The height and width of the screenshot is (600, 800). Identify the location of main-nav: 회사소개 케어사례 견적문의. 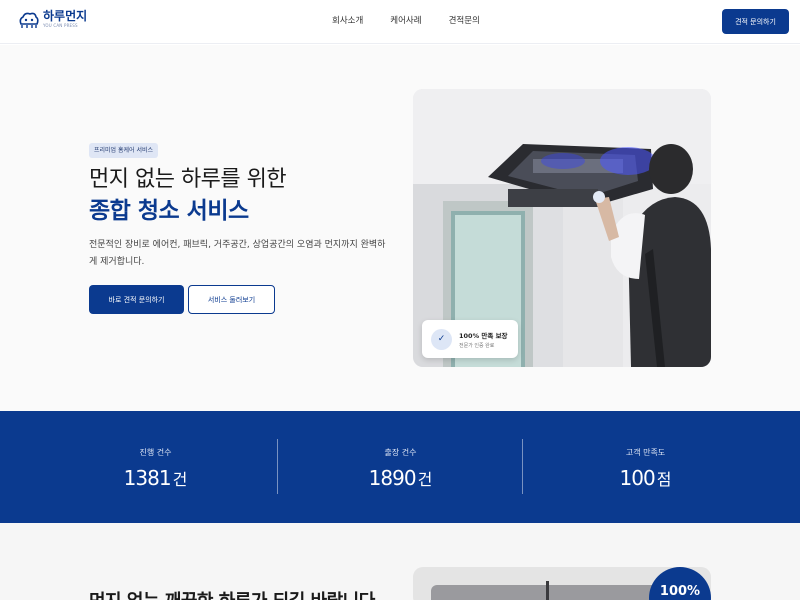
(406, 20).